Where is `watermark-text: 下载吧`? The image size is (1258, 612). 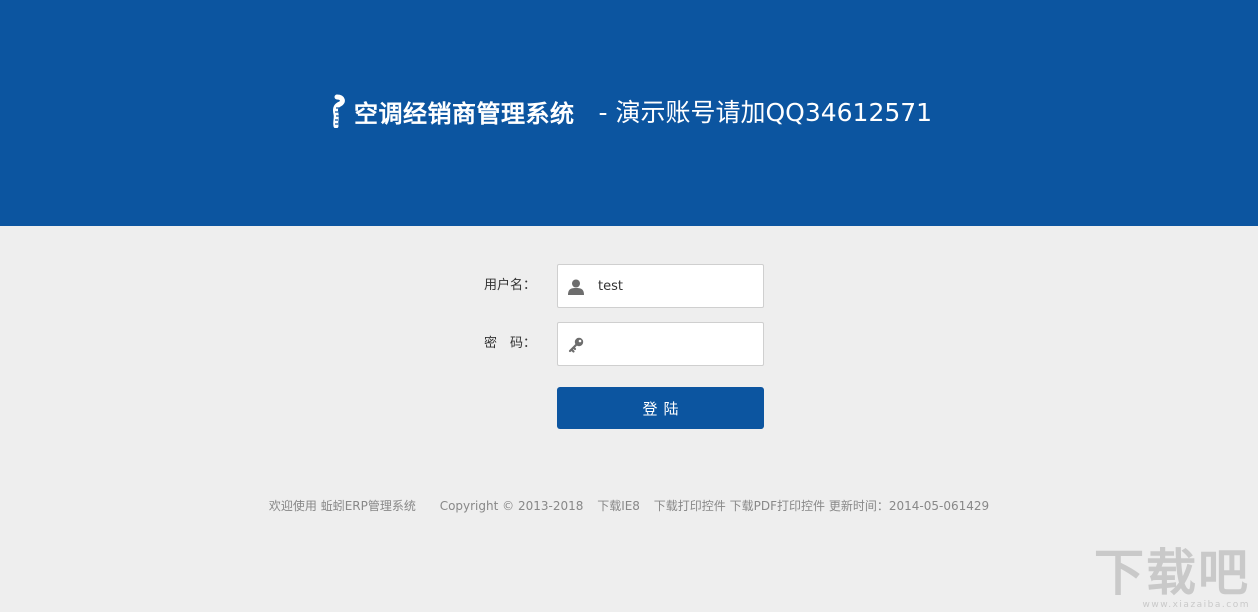
watermark-text: 下载吧 is located at coordinates (1172, 573).